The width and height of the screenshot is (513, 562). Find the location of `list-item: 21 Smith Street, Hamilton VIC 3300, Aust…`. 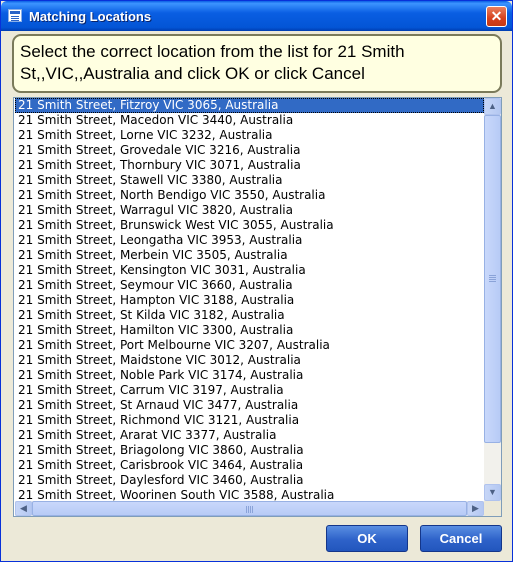

list-item: 21 Smith Street, Hamilton VIC 3300, Aust… is located at coordinates (249, 330).